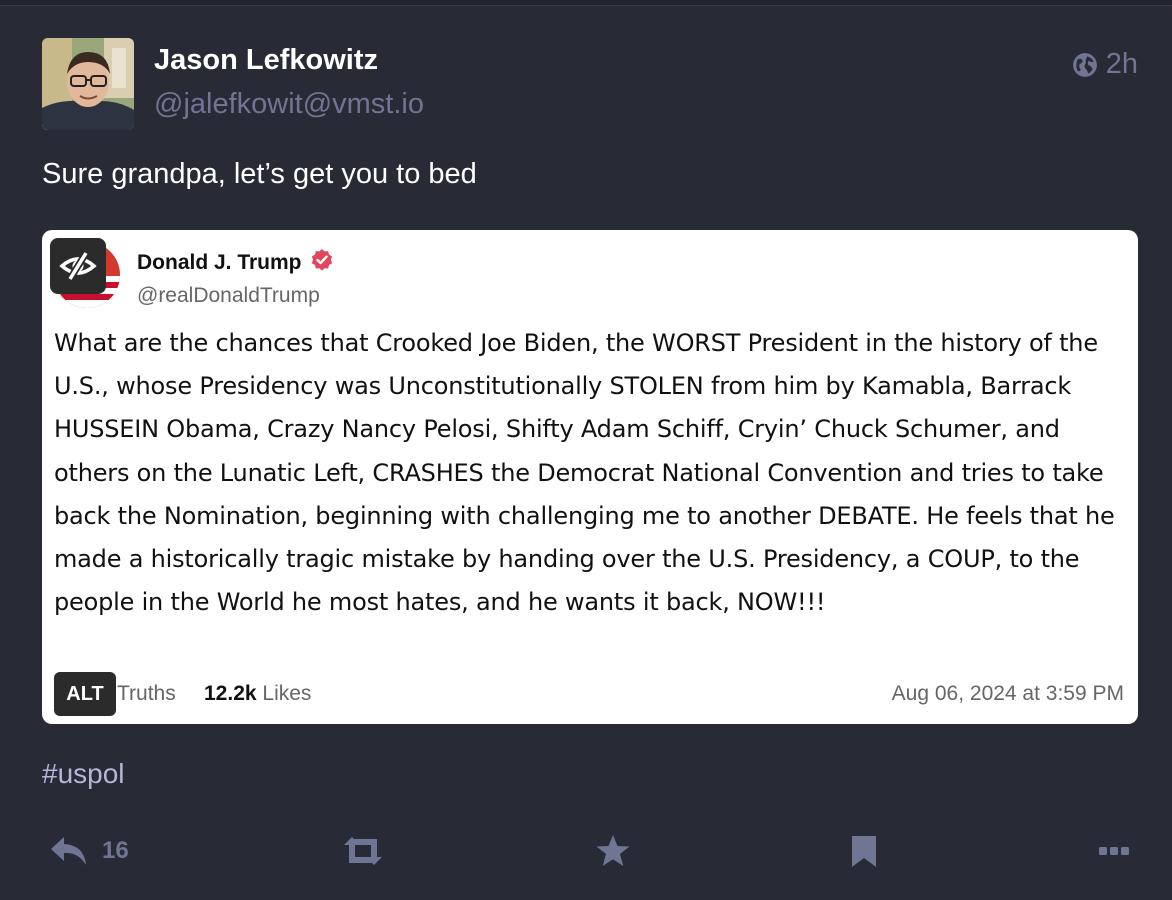  What do you see at coordinates (259, 174) in the screenshot?
I see `post-content: Sure grandpa, let’s get you to bed` at bounding box center [259, 174].